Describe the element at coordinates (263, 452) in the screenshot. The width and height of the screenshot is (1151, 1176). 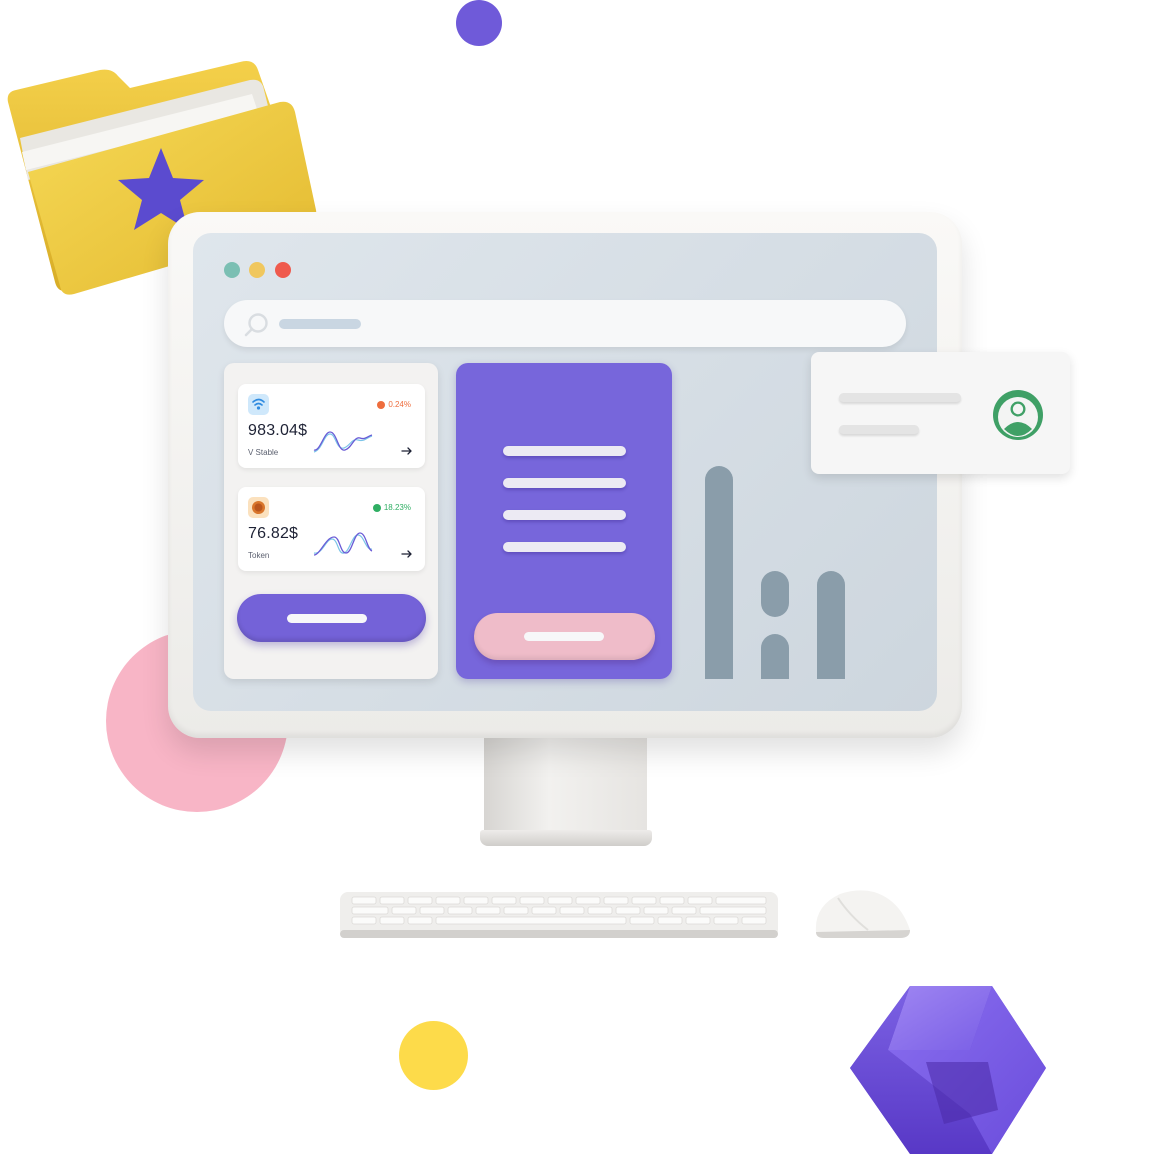
I see `asset-label: V Stable` at that location.